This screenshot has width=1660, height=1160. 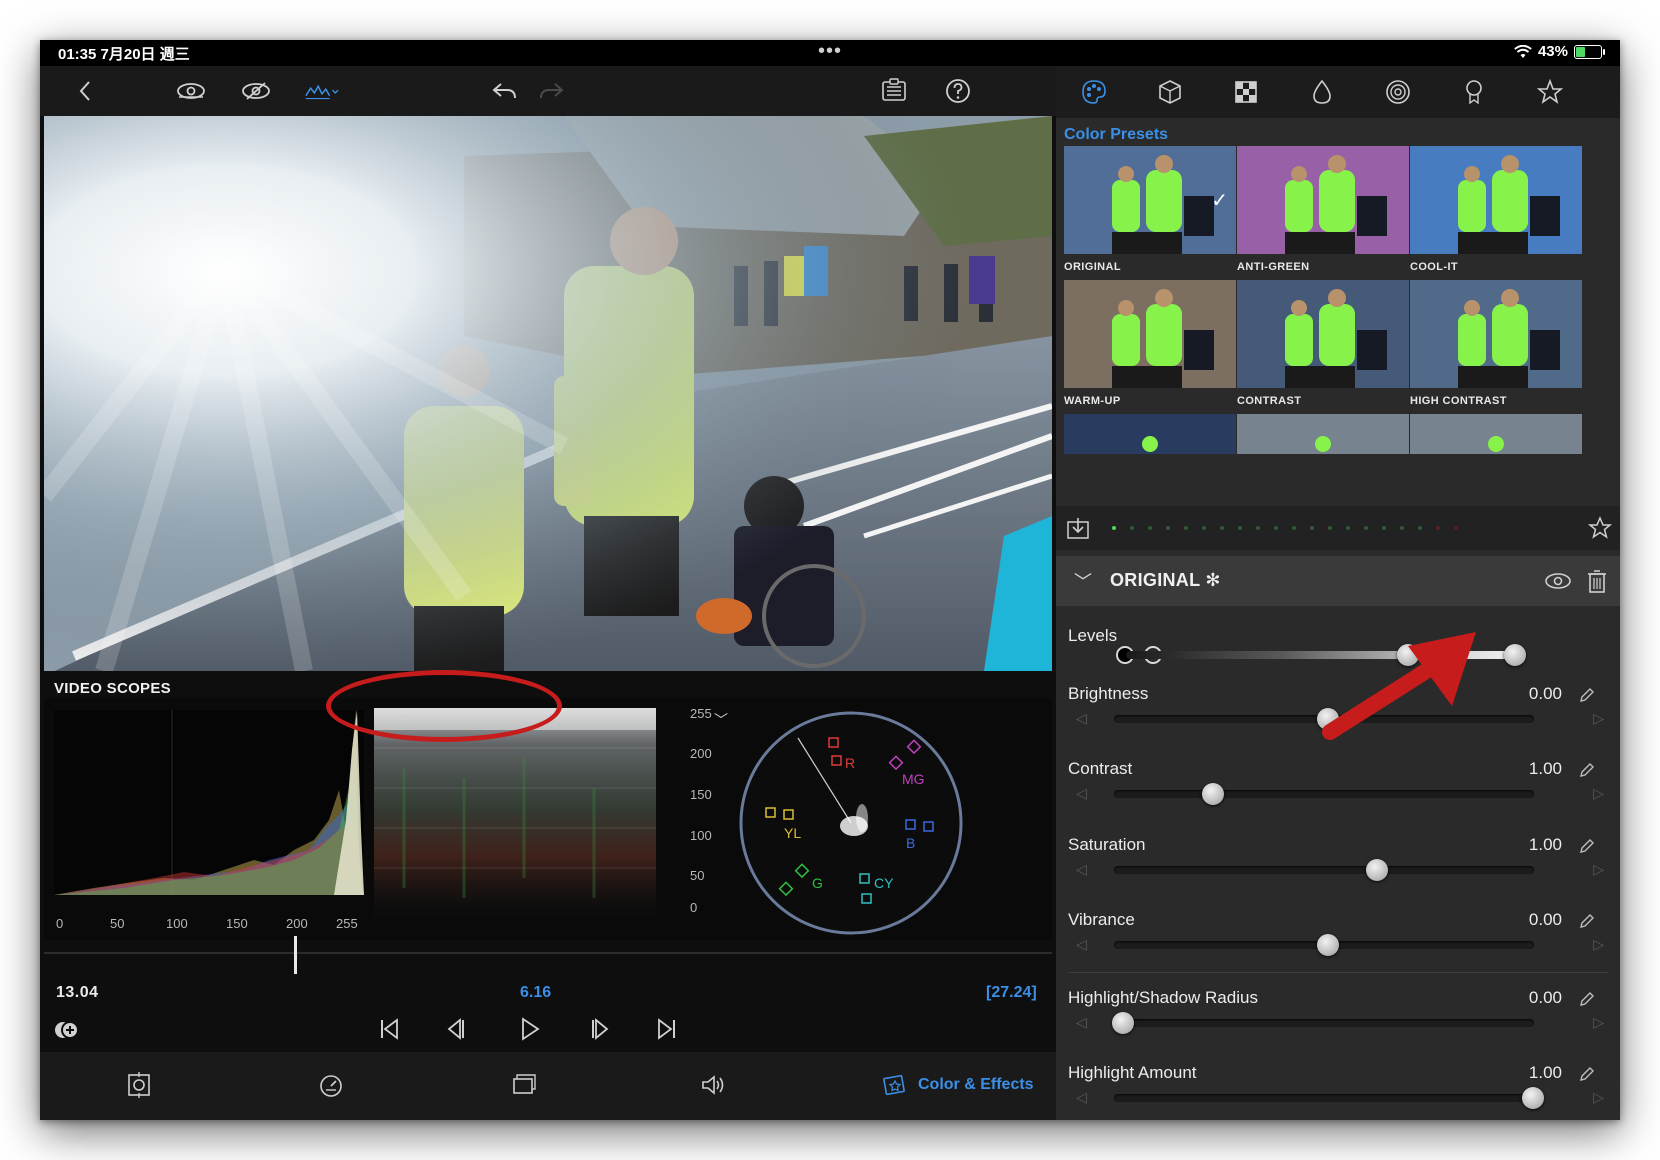 I want to click on eye-icon, so click(x=191, y=91).